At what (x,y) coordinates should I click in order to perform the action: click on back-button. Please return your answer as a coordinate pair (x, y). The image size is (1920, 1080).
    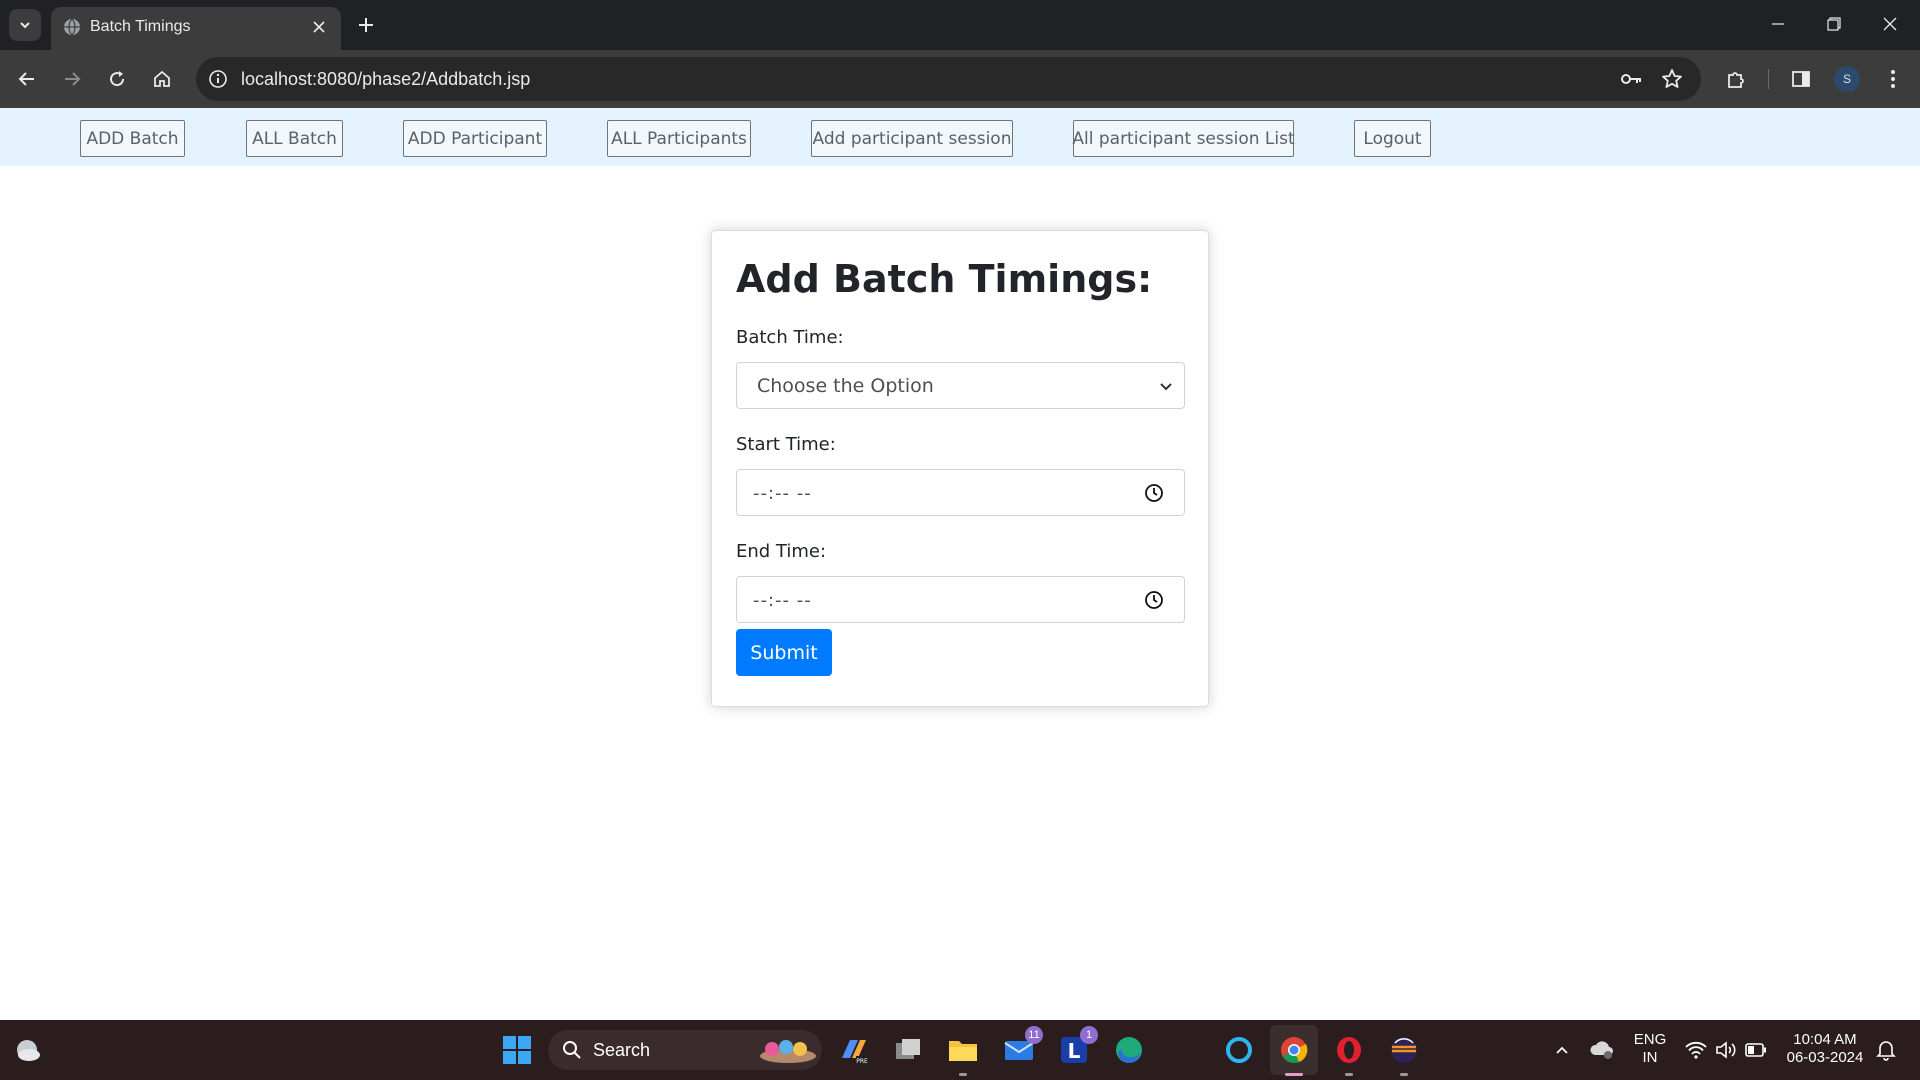
    Looking at the image, I should click on (27, 79).